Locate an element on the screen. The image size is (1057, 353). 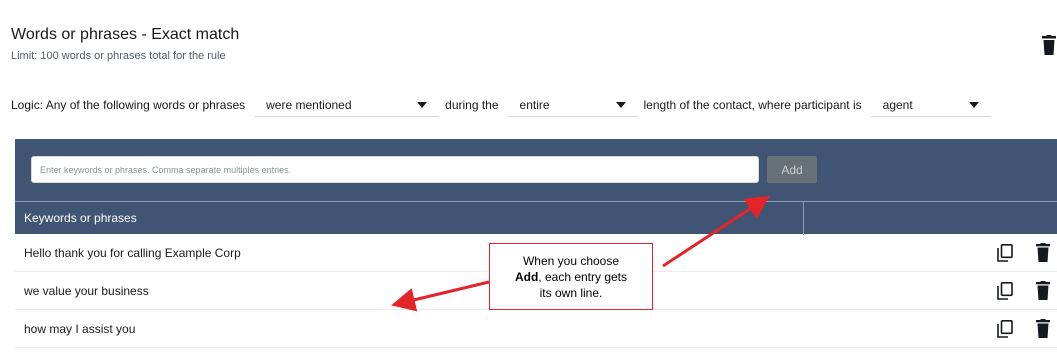
table-header: Keywords or phrases is located at coordinates (536, 218).